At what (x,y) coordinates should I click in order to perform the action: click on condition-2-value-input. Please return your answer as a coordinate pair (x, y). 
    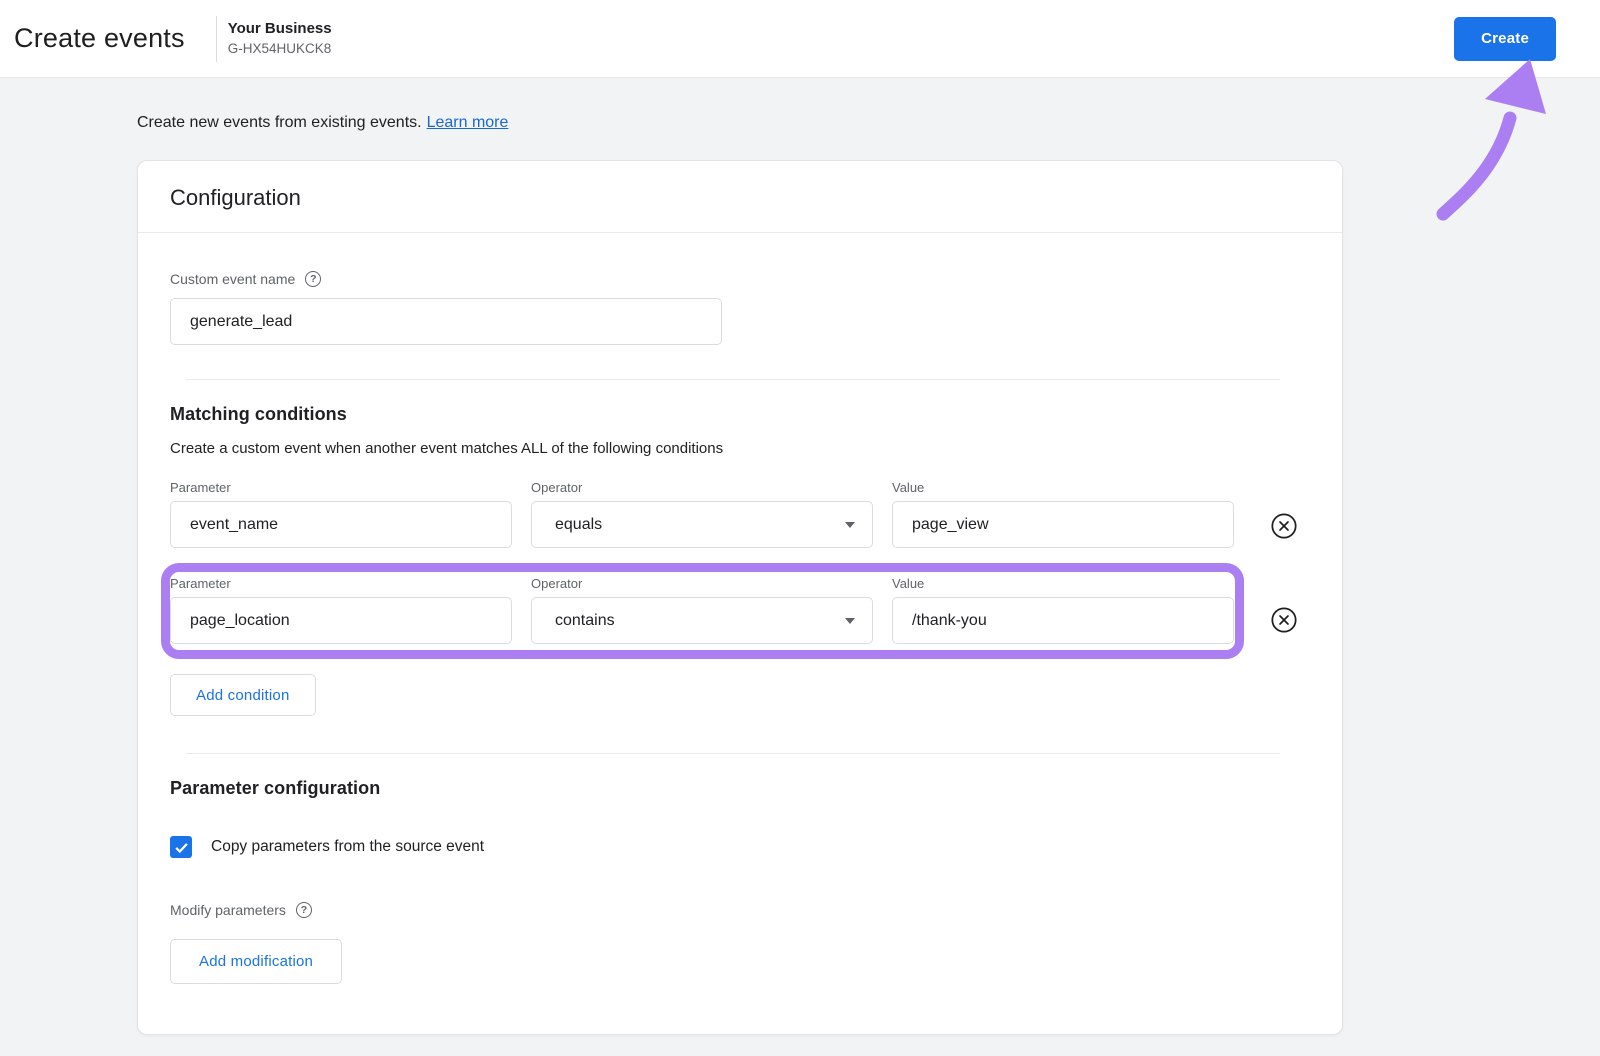
    Looking at the image, I should click on (1063, 620).